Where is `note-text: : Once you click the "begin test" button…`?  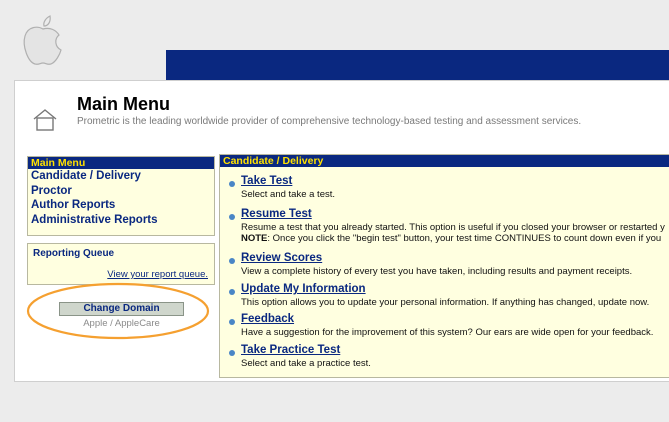
note-text: : Once you click the "begin test" button… is located at coordinates (464, 238).